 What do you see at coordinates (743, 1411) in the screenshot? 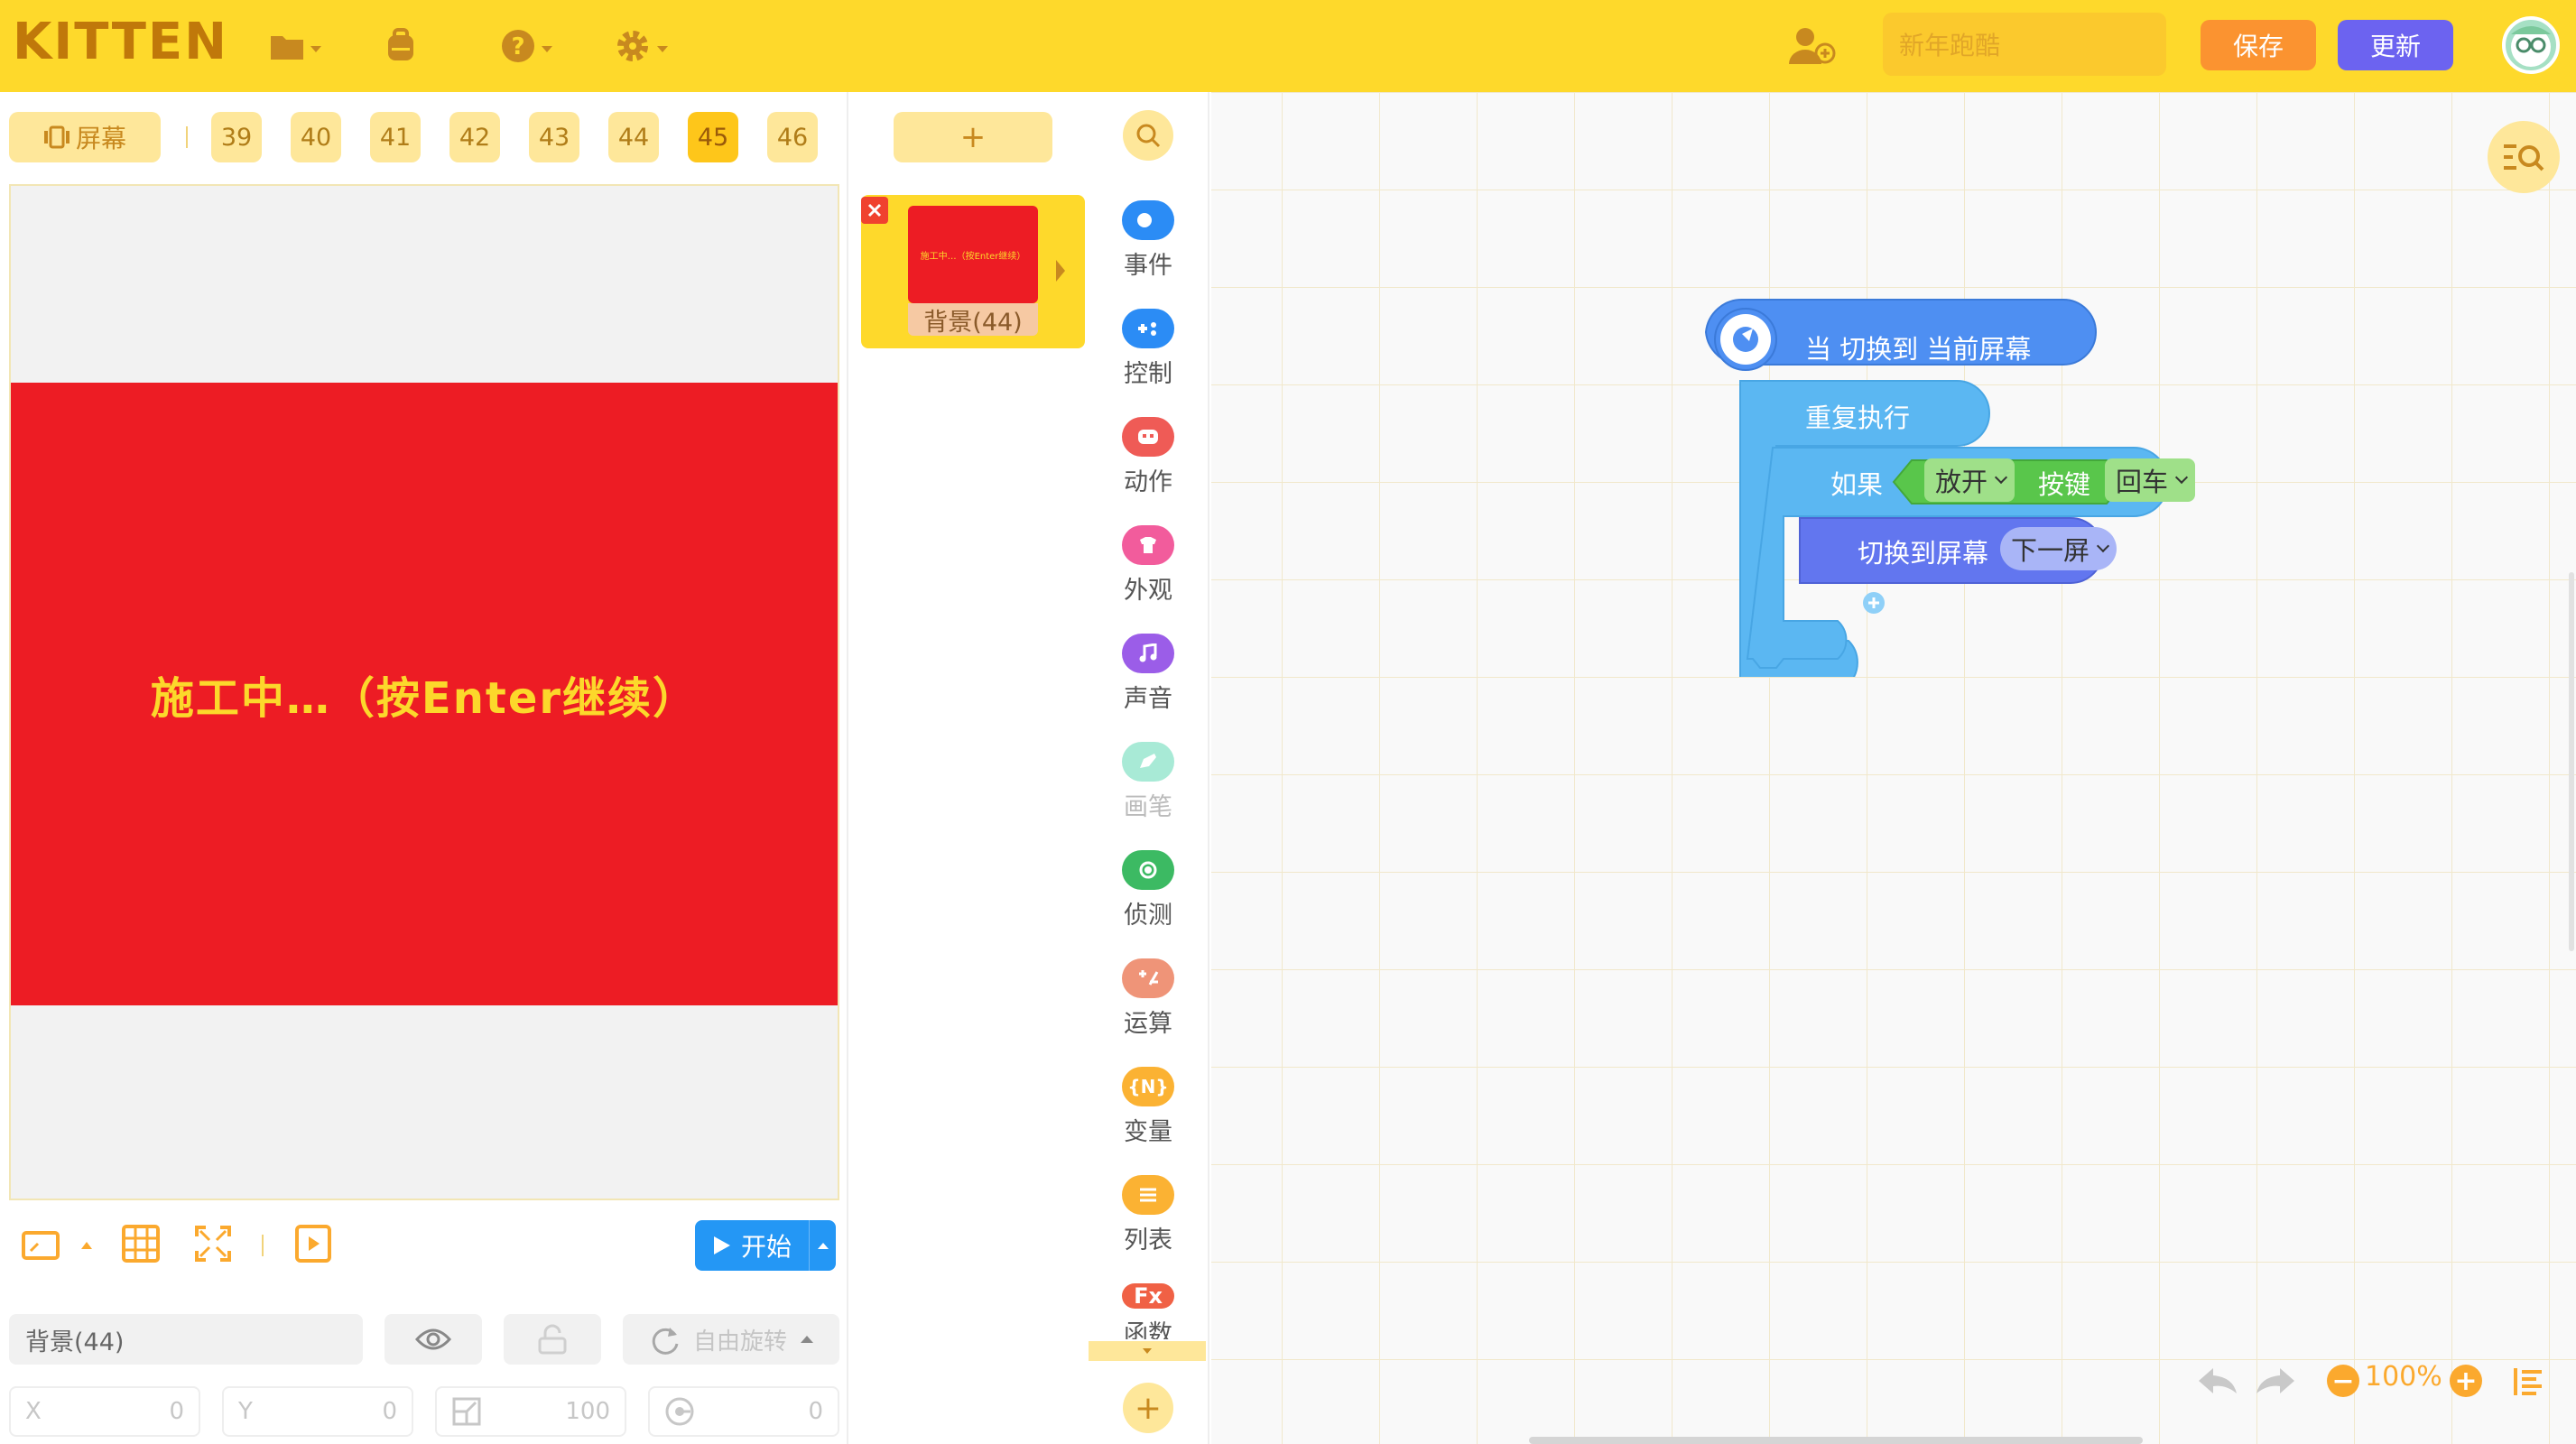
I see `direction-field: 0` at bounding box center [743, 1411].